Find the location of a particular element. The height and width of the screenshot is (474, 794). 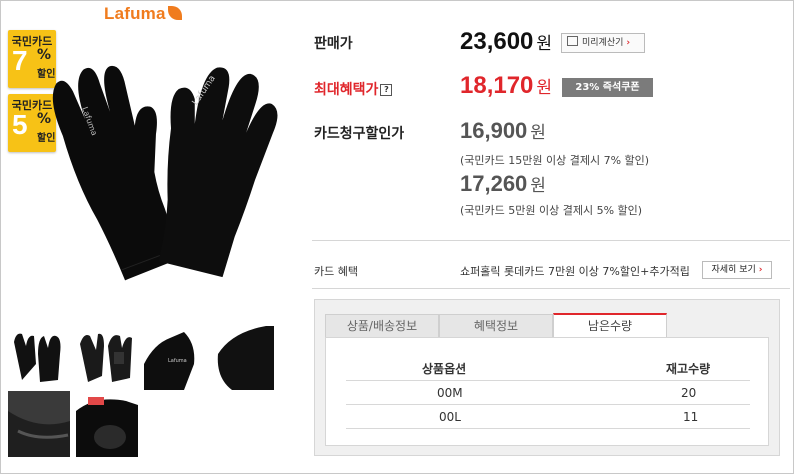

card-price-note-1: (국민카드 15만원 이상 결제시 7% 할인) is located at coordinates (555, 160).